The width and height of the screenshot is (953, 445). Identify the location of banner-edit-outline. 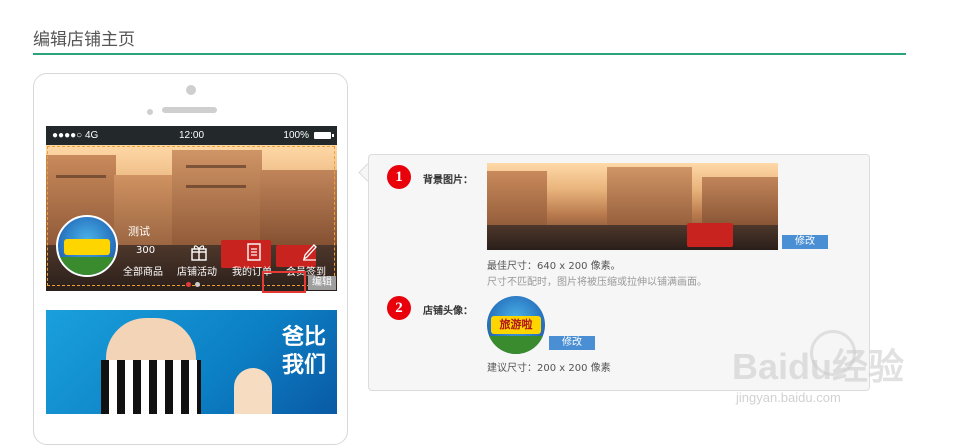
(191, 216).